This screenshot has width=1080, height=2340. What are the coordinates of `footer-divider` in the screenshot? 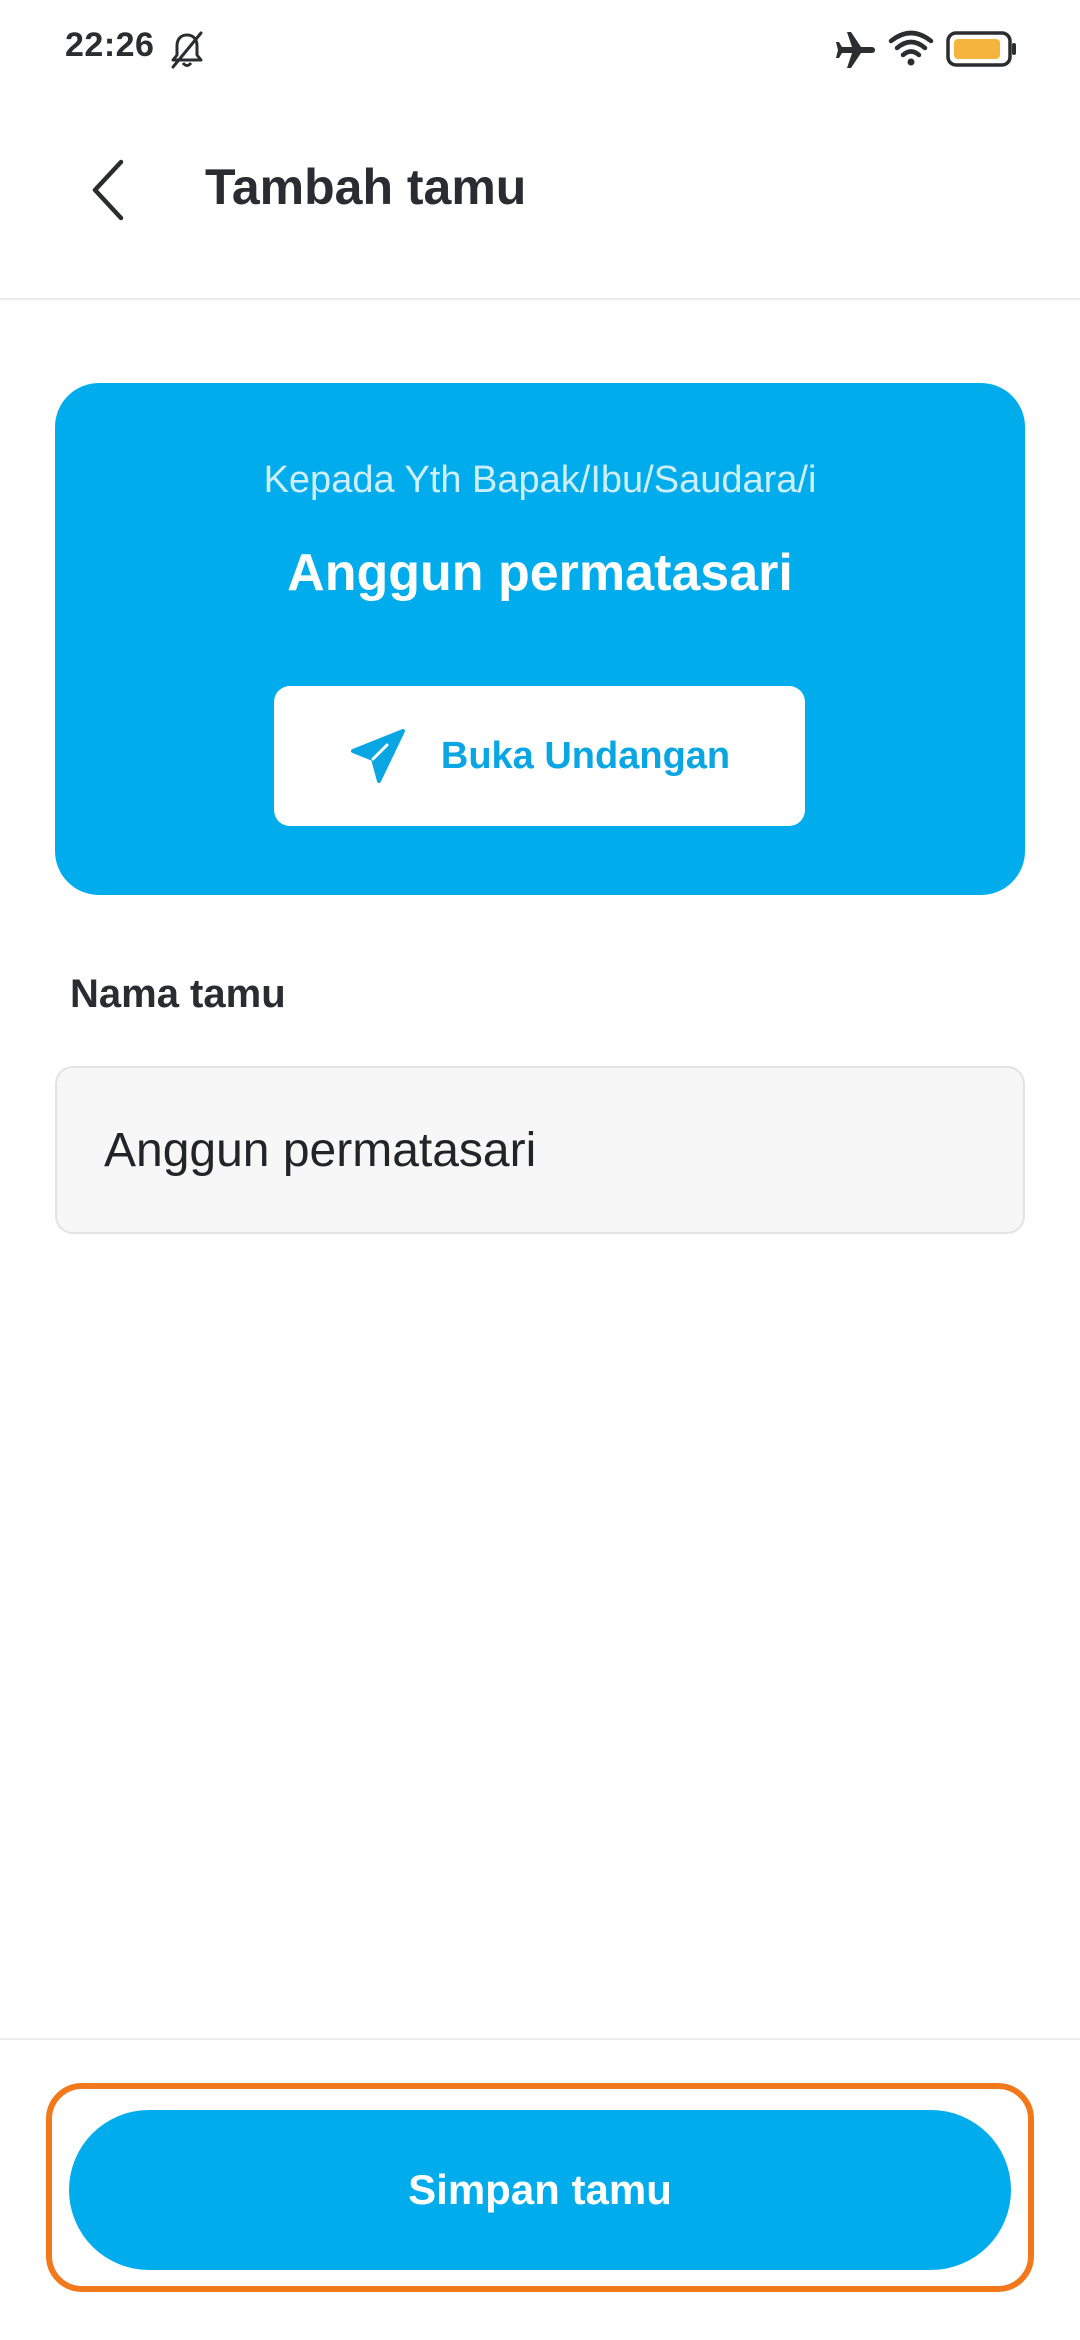 It's located at (540, 2039).